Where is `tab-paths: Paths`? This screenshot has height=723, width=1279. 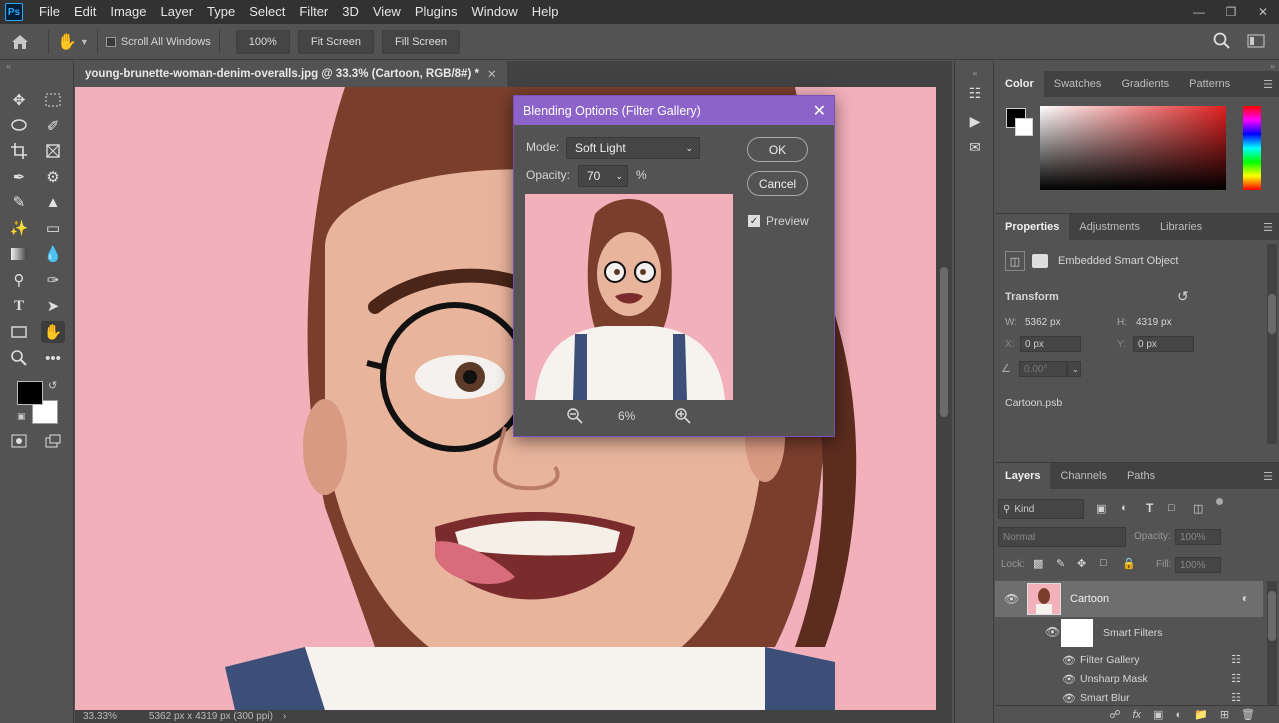
tab-paths: Paths is located at coordinates (1141, 476).